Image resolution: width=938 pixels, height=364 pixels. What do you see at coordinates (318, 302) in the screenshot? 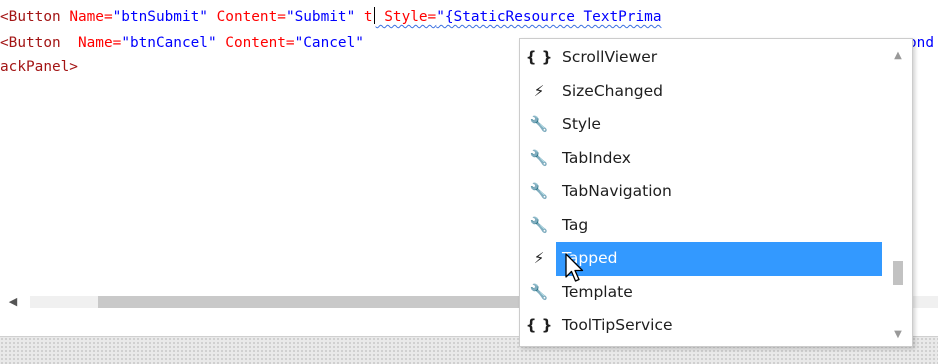
I see `scroll-thumb` at bounding box center [318, 302].